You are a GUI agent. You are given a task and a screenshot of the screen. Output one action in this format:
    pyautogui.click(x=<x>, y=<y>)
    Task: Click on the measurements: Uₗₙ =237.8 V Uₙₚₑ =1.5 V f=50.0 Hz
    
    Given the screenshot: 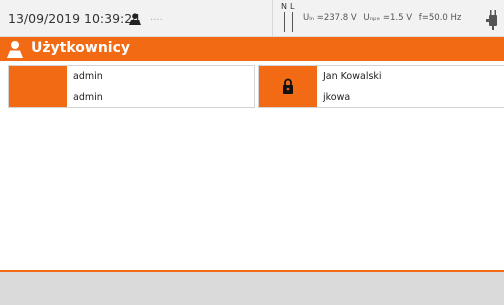 What is the action you would take?
    pyautogui.click(x=384, y=18)
    